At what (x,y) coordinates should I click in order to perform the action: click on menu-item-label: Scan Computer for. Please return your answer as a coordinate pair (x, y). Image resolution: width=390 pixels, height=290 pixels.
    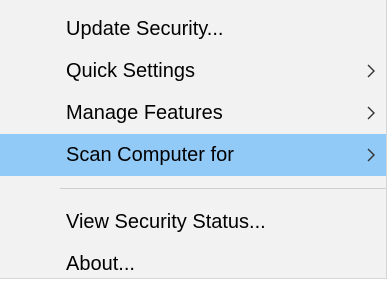
    Looking at the image, I should click on (150, 154).